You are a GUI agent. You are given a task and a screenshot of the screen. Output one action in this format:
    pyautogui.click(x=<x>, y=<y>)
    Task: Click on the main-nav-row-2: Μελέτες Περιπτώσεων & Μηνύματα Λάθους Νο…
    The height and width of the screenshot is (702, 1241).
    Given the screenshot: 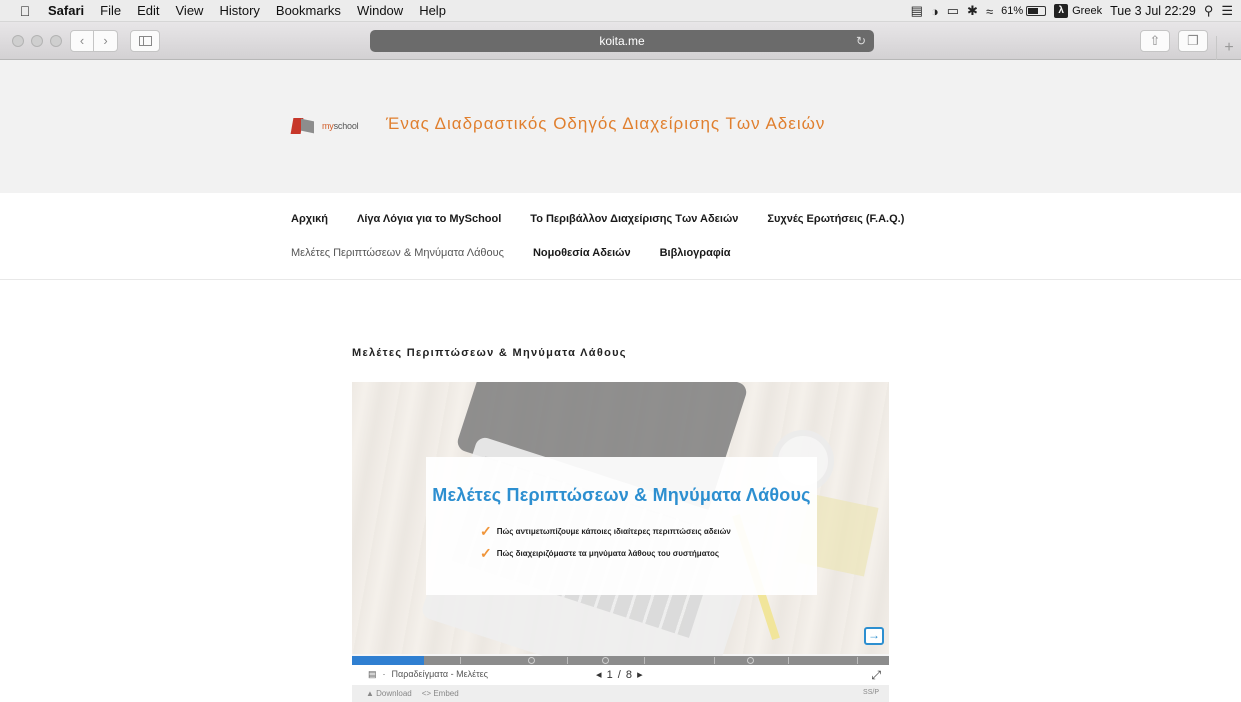 What is the action you would take?
    pyautogui.click(x=511, y=253)
    